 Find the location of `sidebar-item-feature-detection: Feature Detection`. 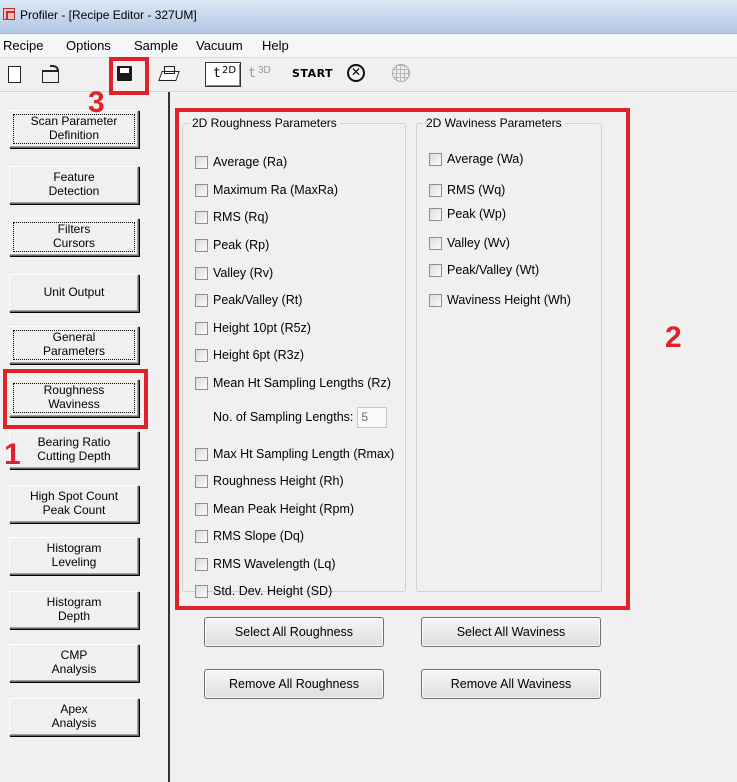

sidebar-item-feature-detection: Feature Detection is located at coordinates (74, 185).